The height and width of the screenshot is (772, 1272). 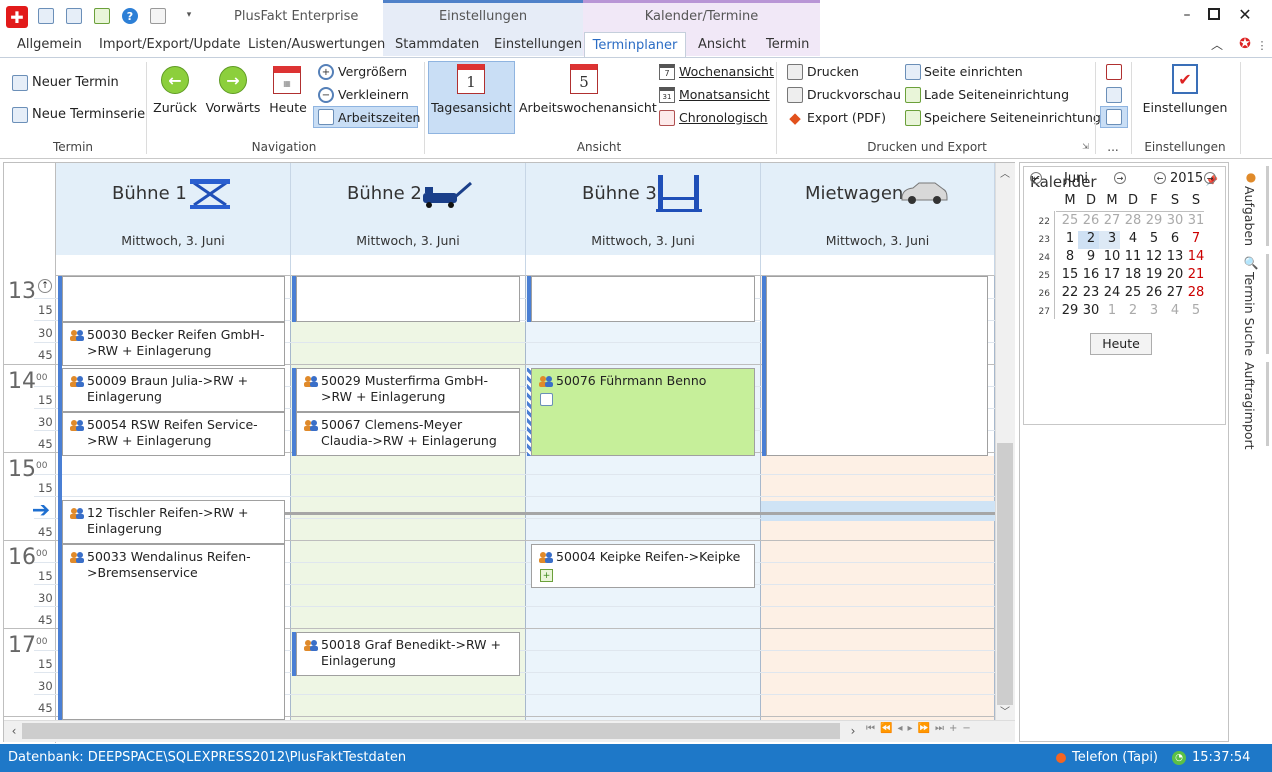 I want to click on qa-help-icon: ?, so click(x=130, y=16).